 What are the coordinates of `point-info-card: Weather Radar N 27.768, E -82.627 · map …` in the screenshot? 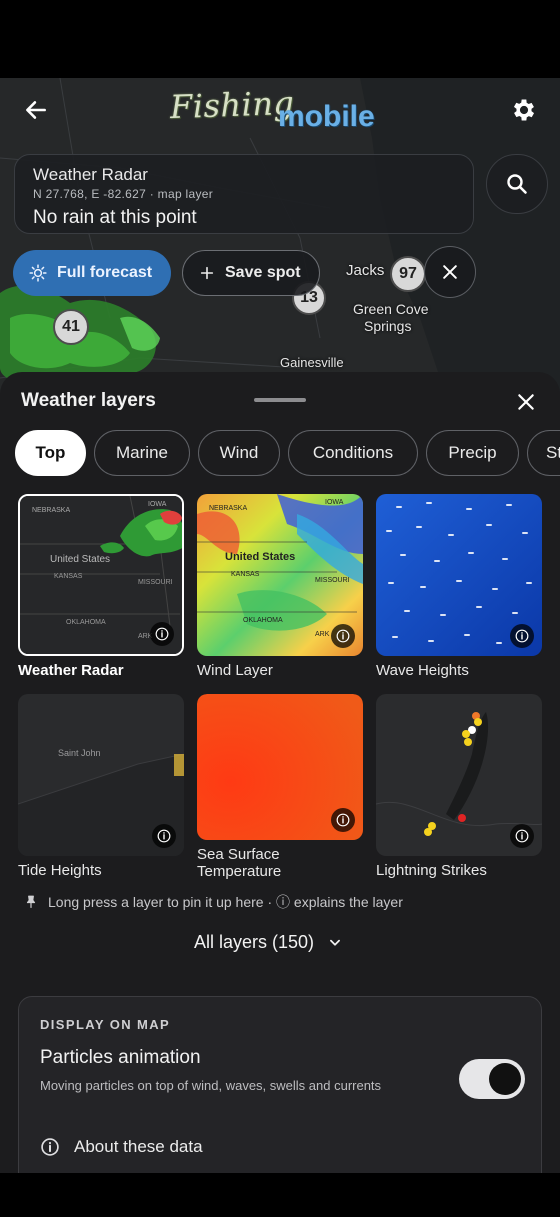 It's located at (244, 194).